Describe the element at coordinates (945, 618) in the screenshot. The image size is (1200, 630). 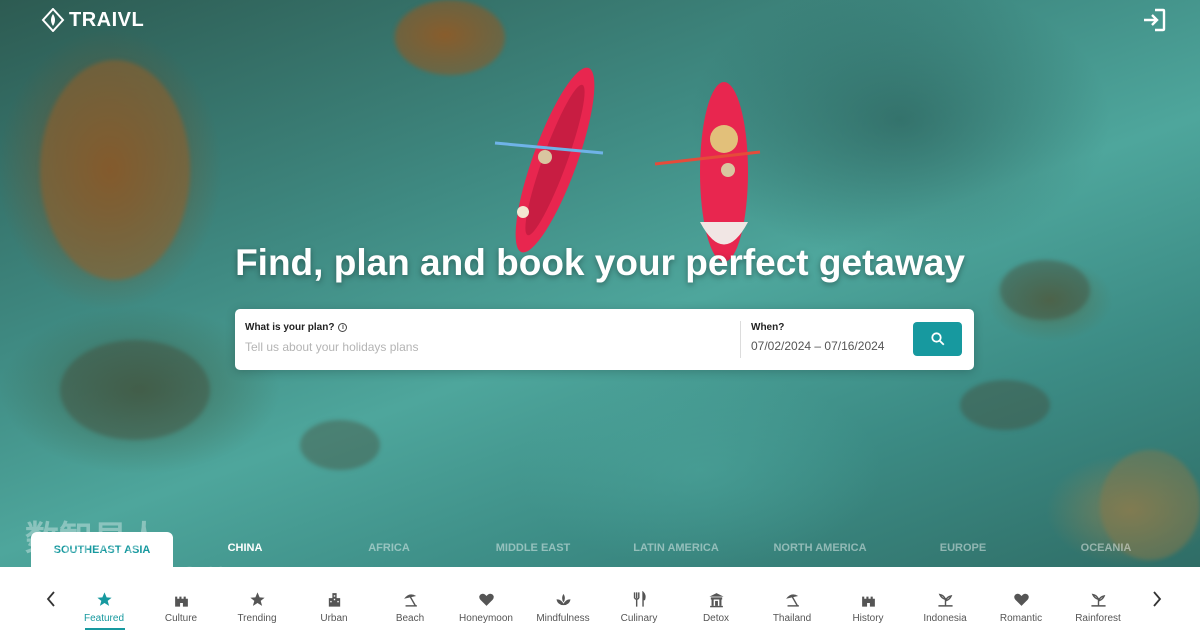
I see `category-label: Indonesia` at that location.